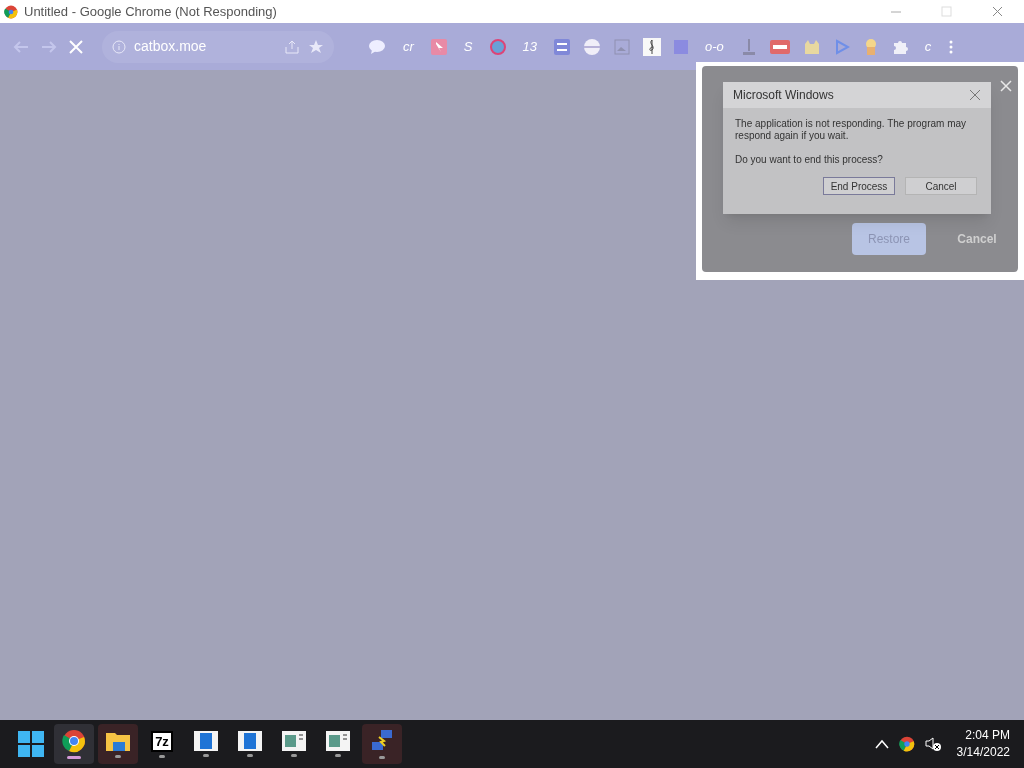 The image size is (1024, 768). What do you see at coordinates (76, 46) in the screenshot?
I see `stop-icon` at bounding box center [76, 46].